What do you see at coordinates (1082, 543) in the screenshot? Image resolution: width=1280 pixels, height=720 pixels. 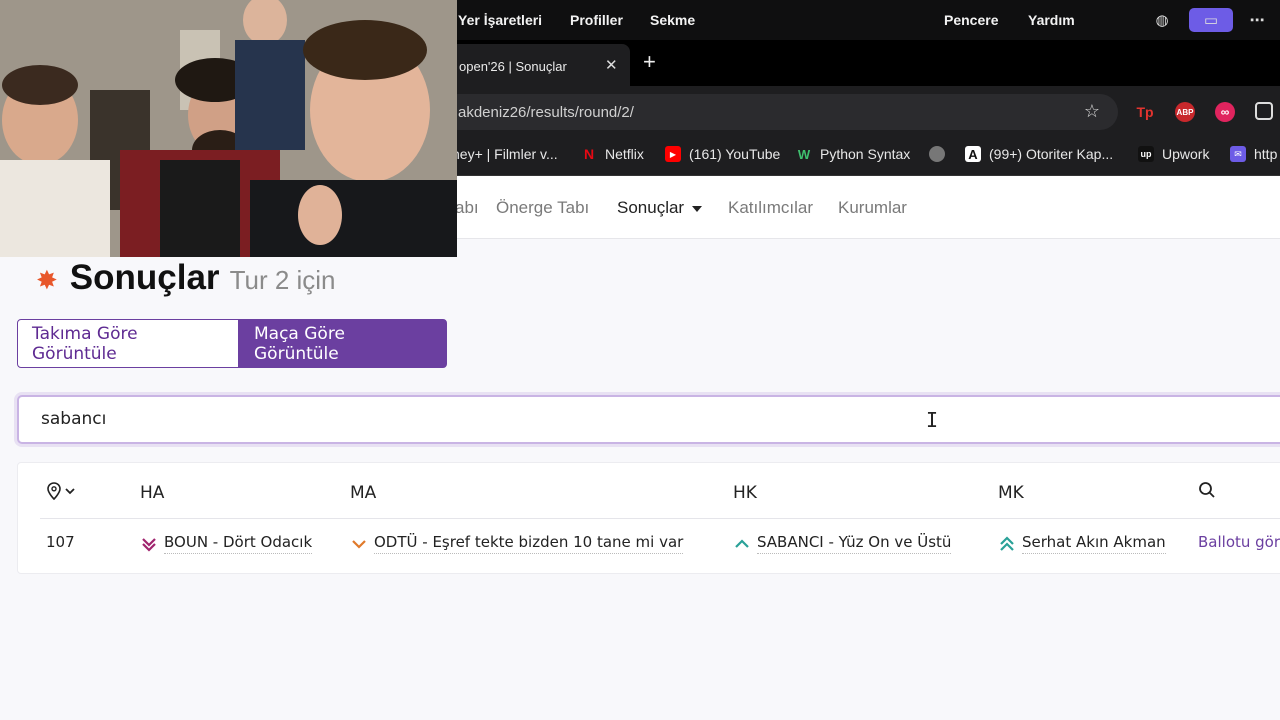 I see `cell-mk: Serhat Akın Akman` at bounding box center [1082, 543].